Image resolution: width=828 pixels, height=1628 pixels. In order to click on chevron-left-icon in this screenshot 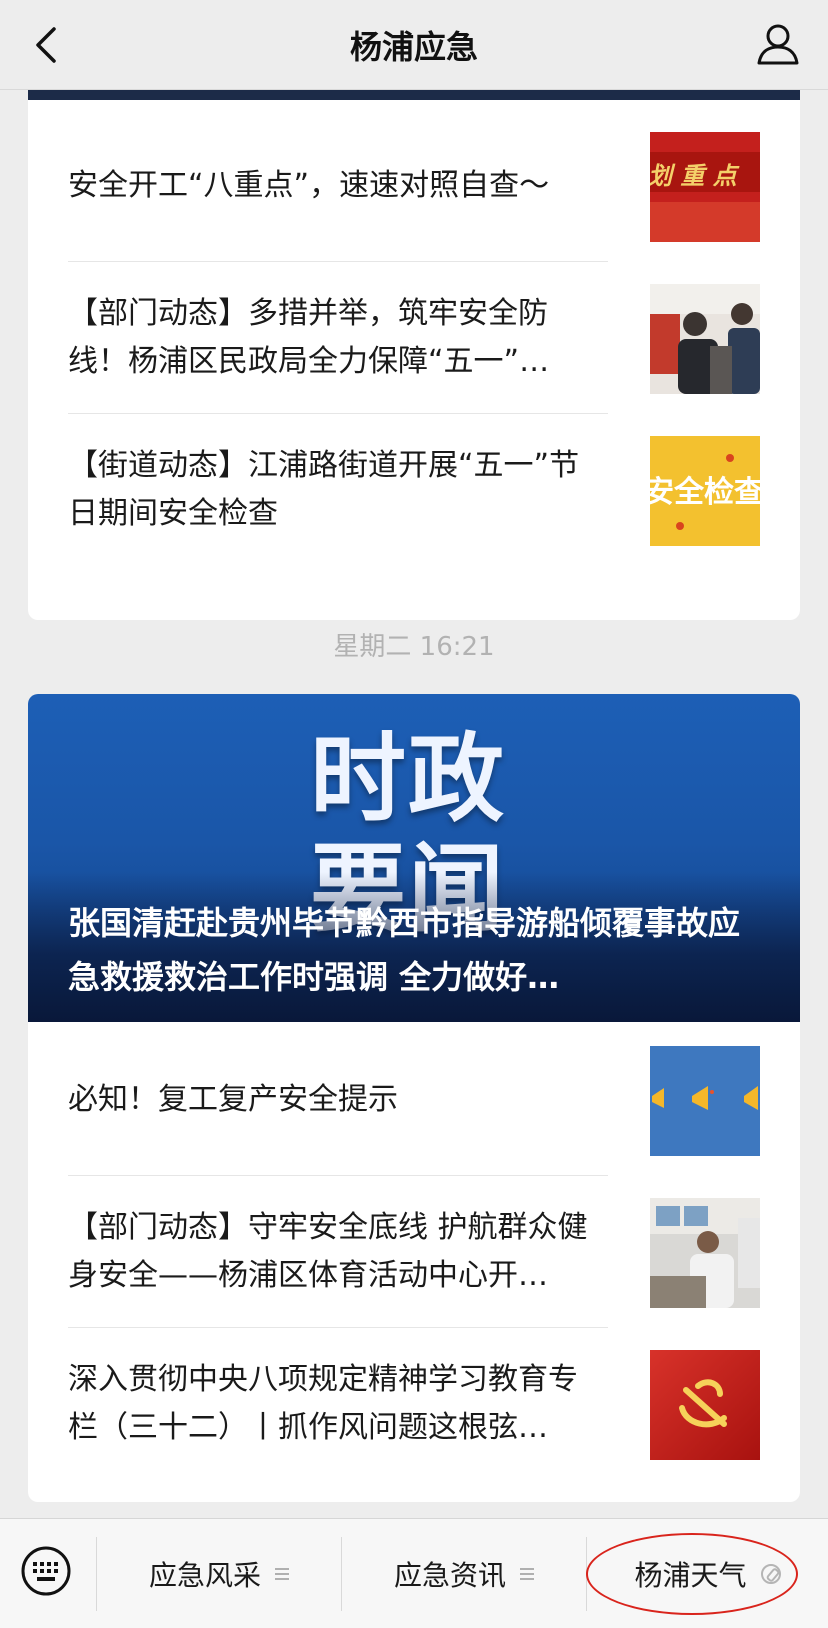, I will do `click(46, 45)`.